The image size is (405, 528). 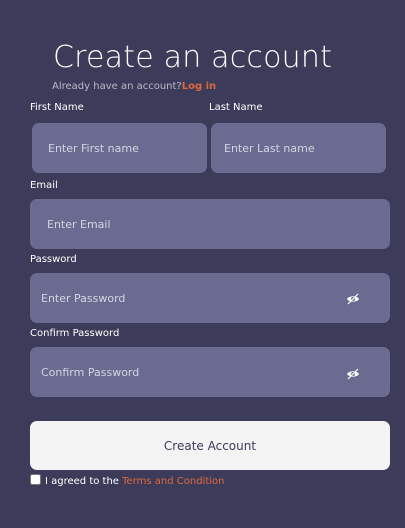 What do you see at coordinates (236, 107) in the screenshot?
I see `last-name-label: Last Name` at bounding box center [236, 107].